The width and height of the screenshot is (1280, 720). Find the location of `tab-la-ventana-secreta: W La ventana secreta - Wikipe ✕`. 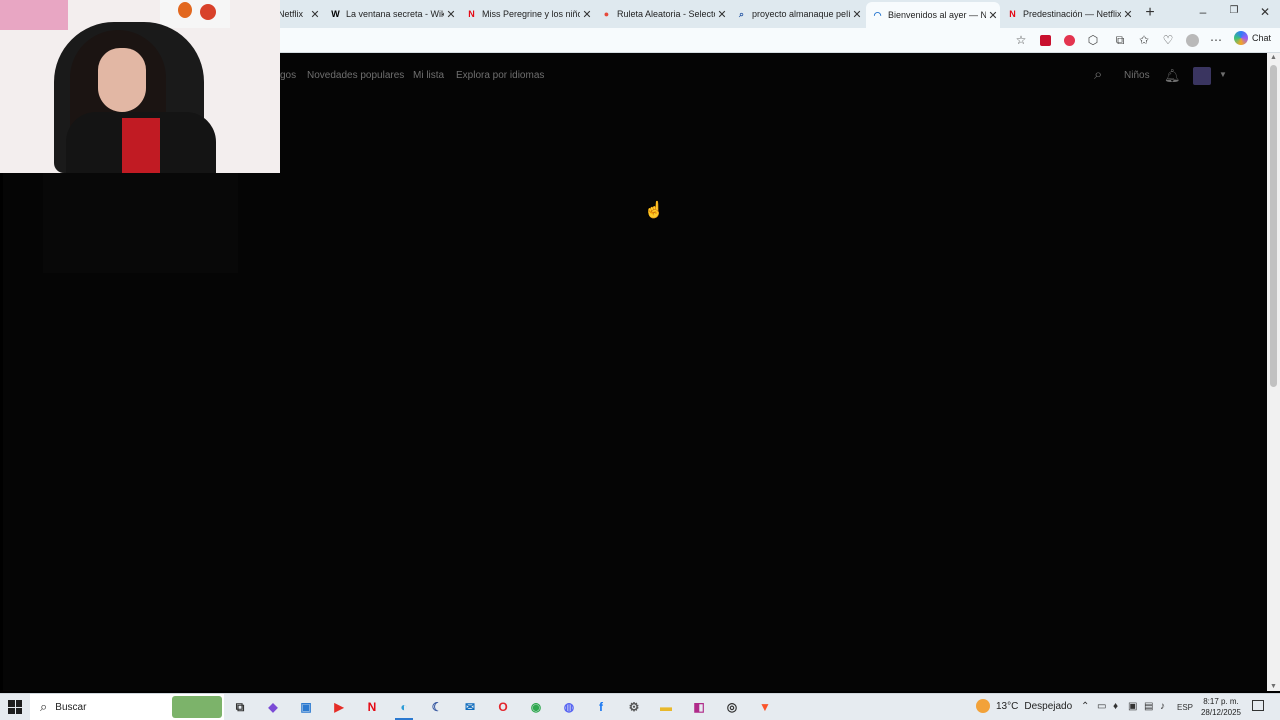

tab-la-ventana-secreta: W La ventana secreta - Wikipe ✕ is located at coordinates (391, 14).